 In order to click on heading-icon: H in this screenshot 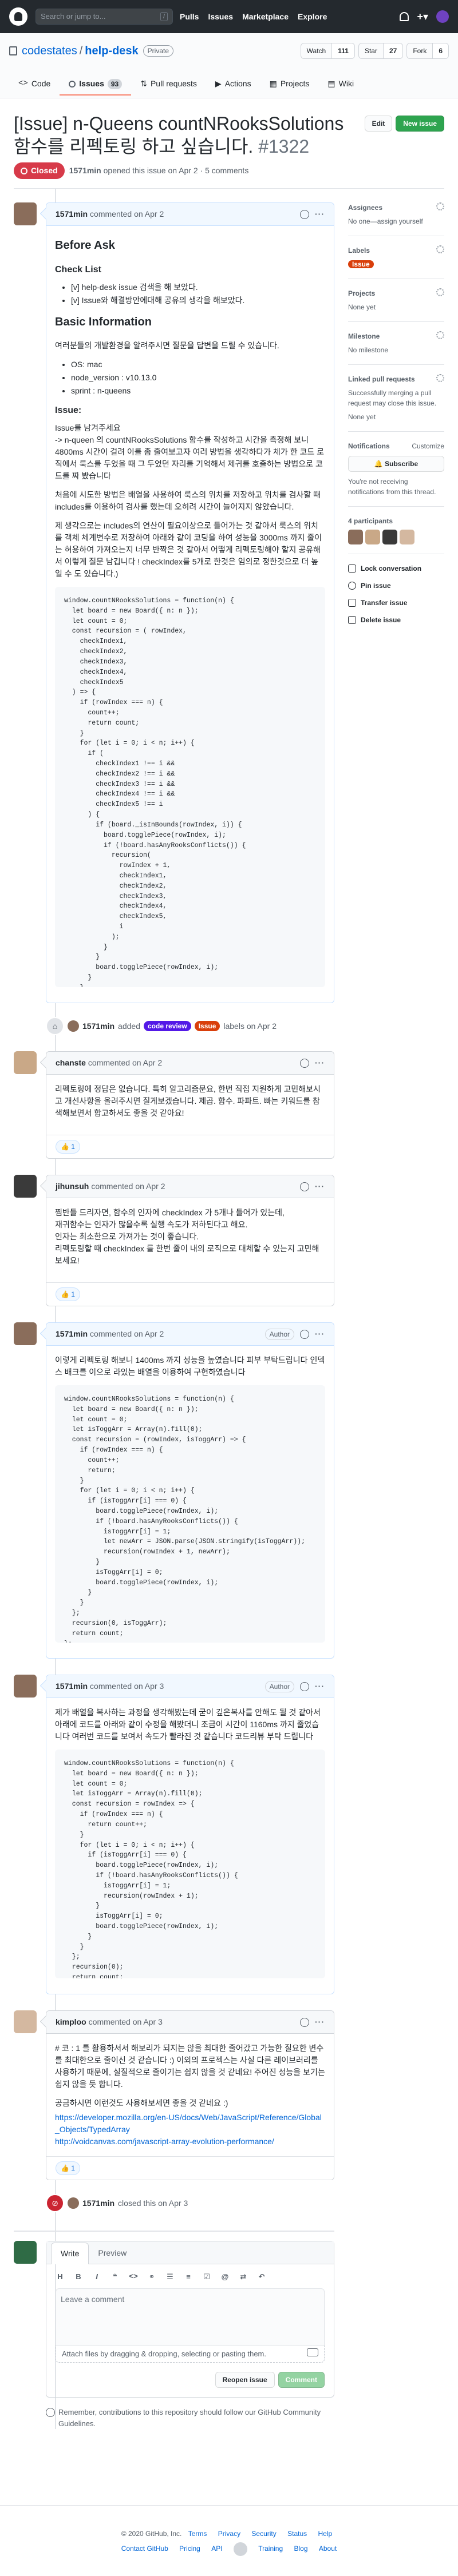, I will do `click(60, 2277)`.